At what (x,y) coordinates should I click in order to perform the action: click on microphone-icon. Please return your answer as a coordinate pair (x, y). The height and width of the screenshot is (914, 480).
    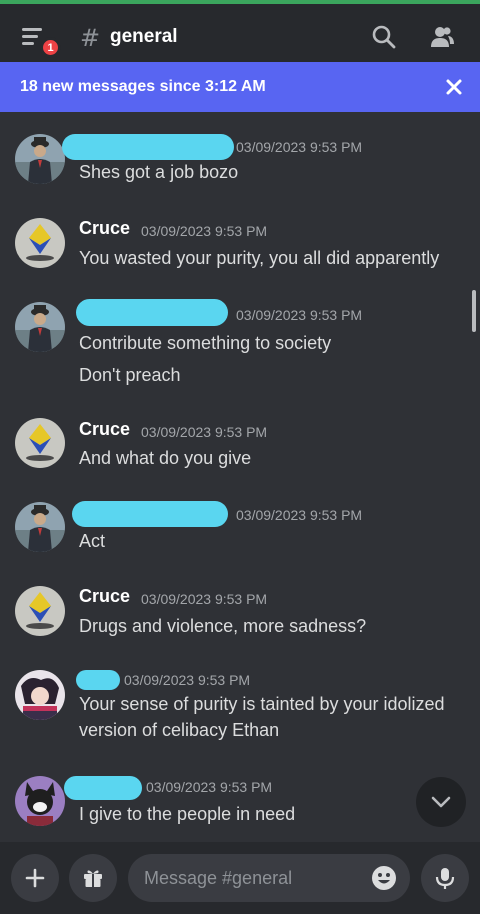
    Looking at the image, I should click on (445, 878).